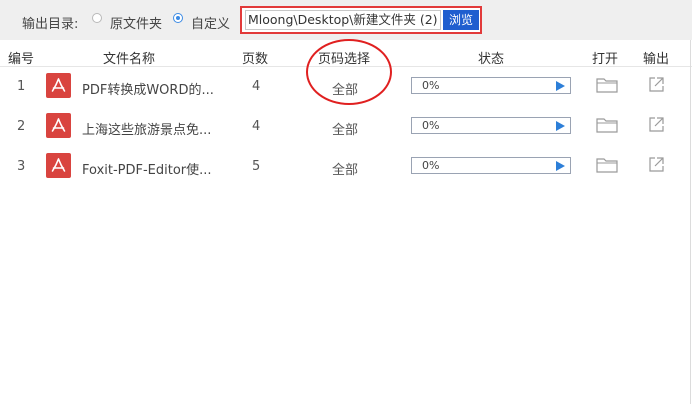 The height and width of the screenshot is (404, 692). I want to click on radio-original-folder-label: 原文件夹, so click(136, 22).